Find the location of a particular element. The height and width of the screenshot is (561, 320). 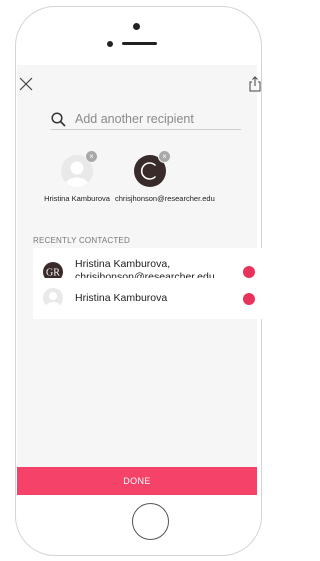

speaker is located at coordinates (139, 43).